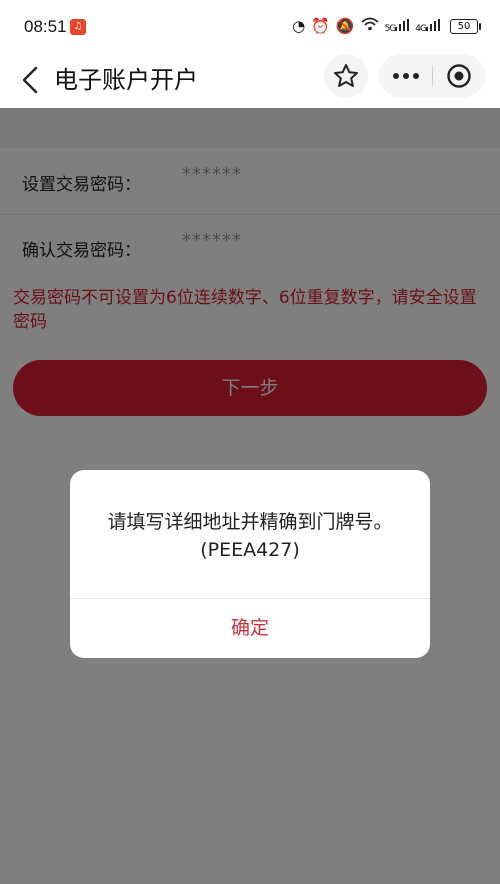  Describe the element at coordinates (427, 26) in the screenshot. I see `signal-4g-icon: 4G` at that location.